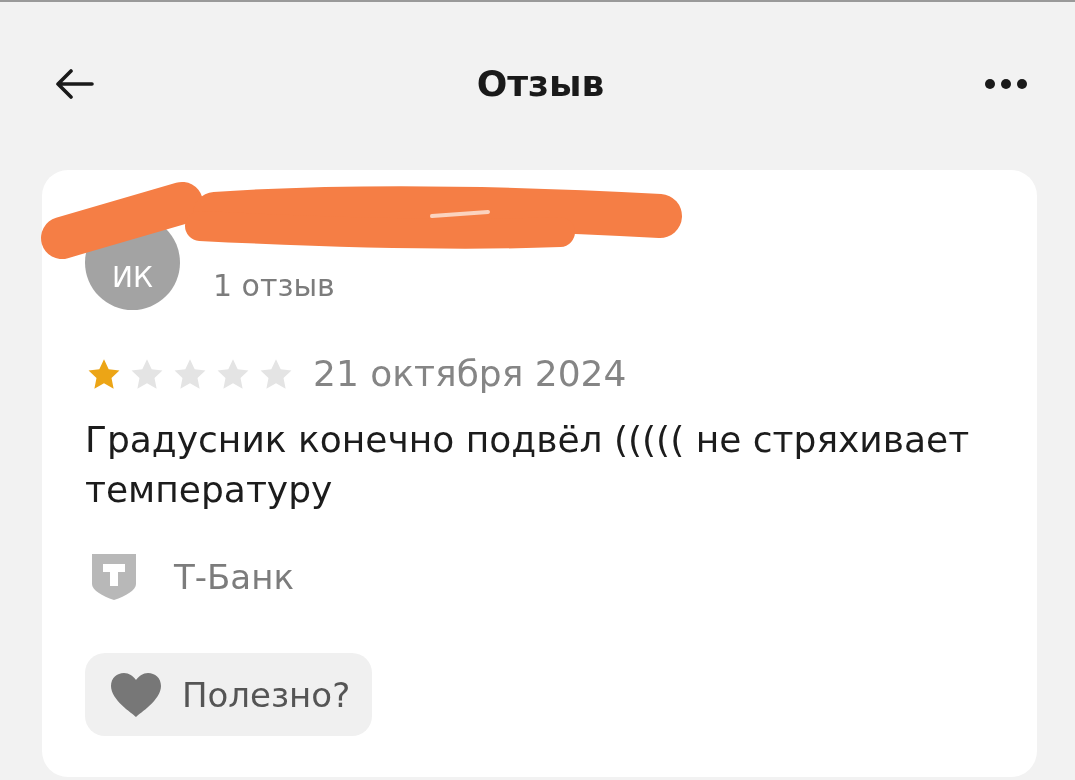 The height and width of the screenshot is (780, 1075). I want to click on page-title: Отзыв, so click(540, 84).